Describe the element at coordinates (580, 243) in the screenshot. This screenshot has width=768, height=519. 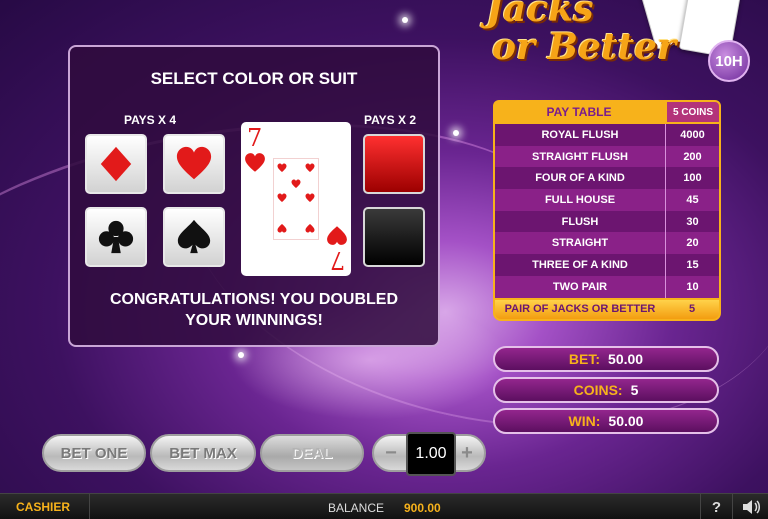
I see `hand-name: STRAIGHT` at that location.